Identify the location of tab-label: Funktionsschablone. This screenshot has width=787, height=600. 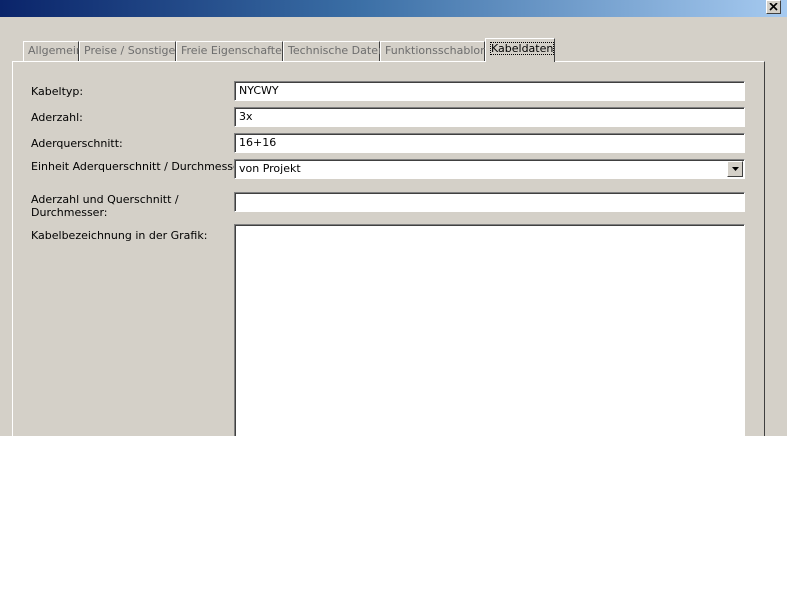
(439, 50).